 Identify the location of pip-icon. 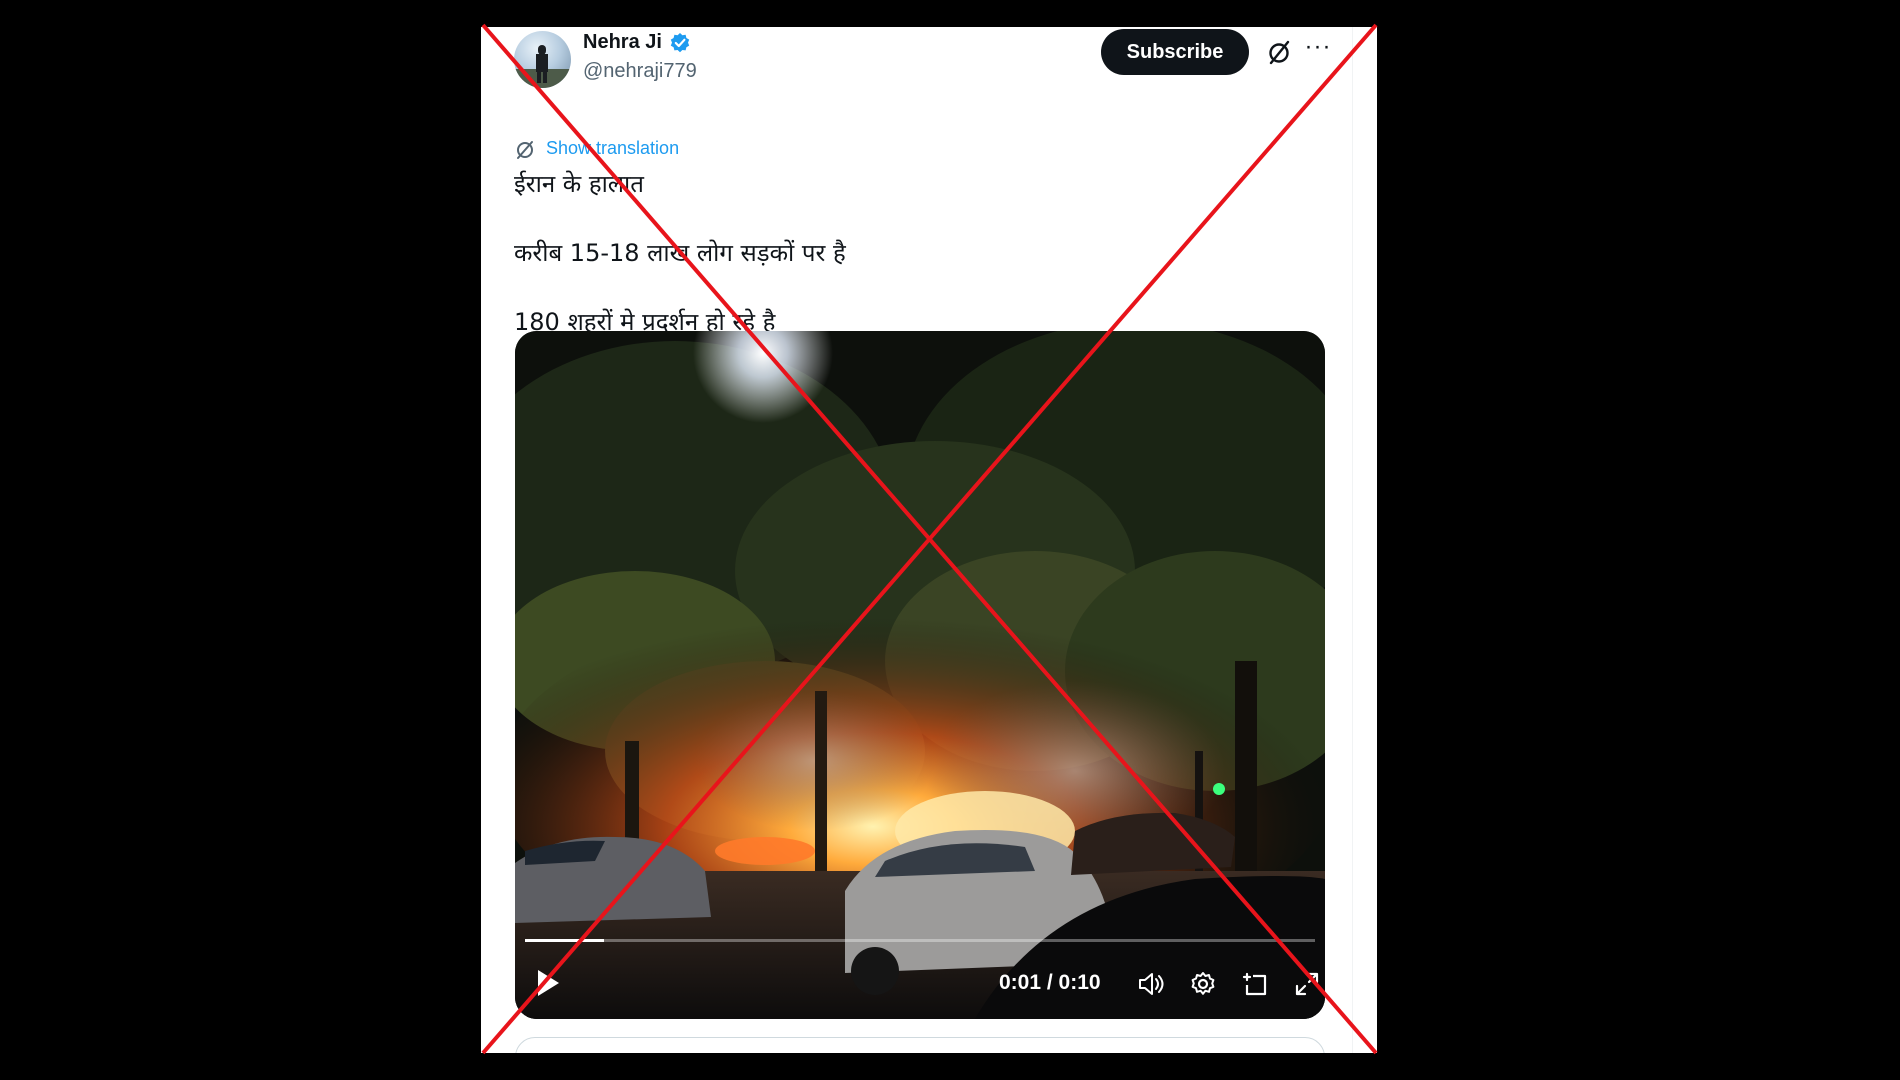
(1255, 984).